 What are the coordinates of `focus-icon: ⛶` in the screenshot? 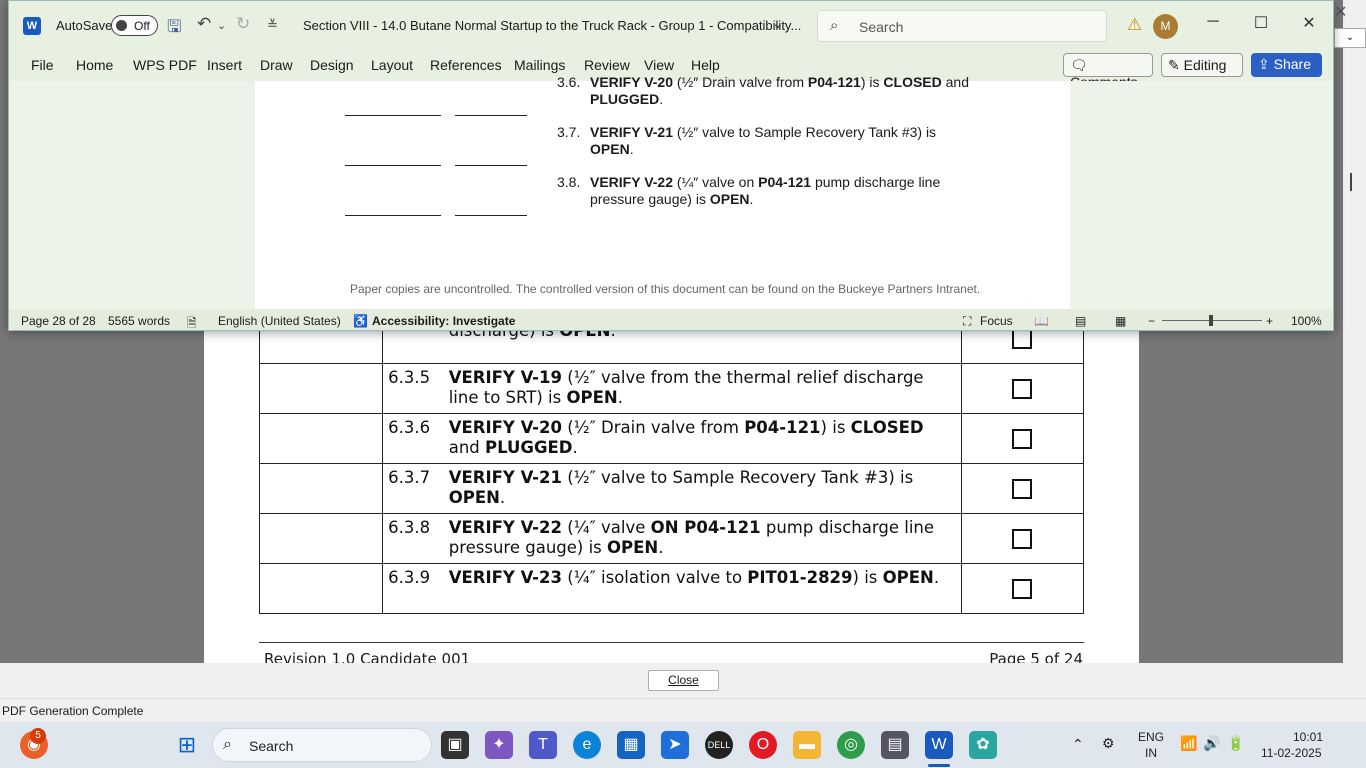 It's located at (967, 321).